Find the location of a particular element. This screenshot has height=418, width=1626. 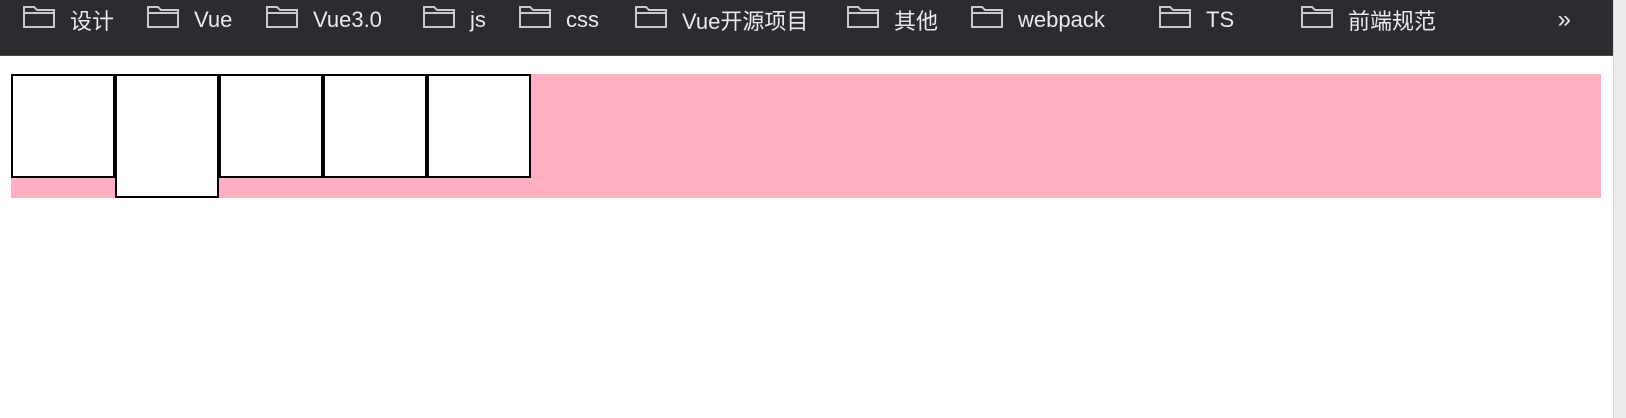

bookmark-folder-design: 设计 is located at coordinates (68, 20).